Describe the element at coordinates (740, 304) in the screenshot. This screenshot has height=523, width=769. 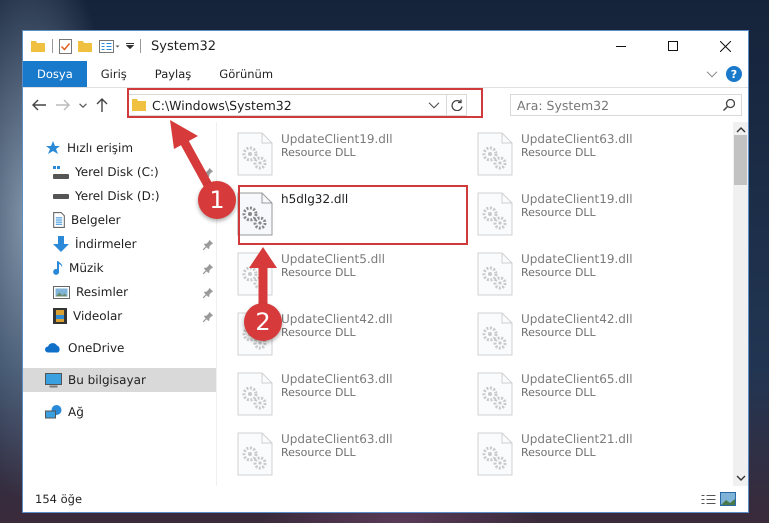
I see `scrollbar` at that location.